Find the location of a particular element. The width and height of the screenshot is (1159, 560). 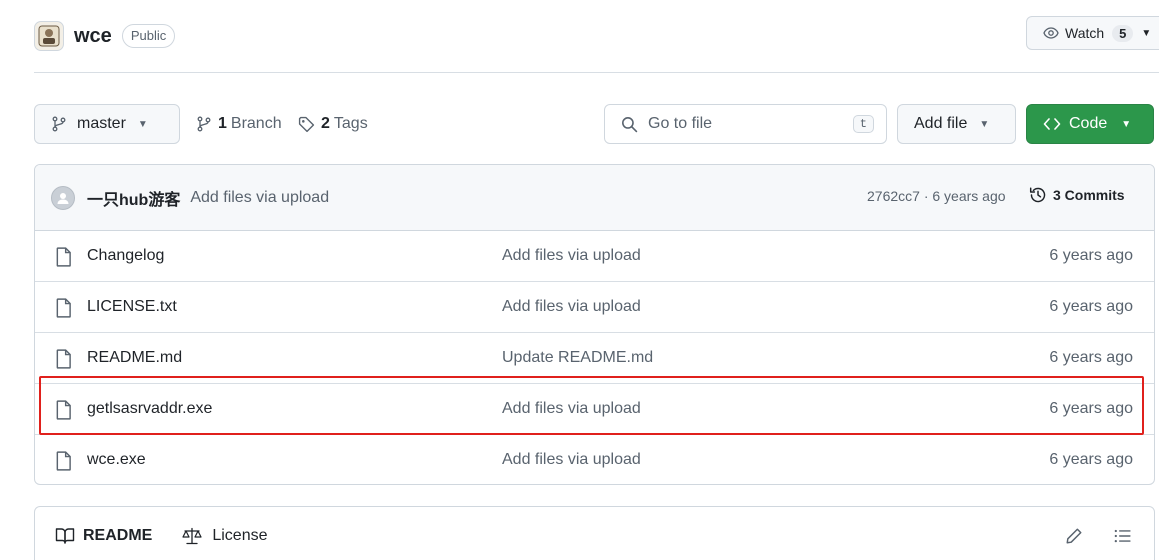

eye-icon is located at coordinates (1051, 33).